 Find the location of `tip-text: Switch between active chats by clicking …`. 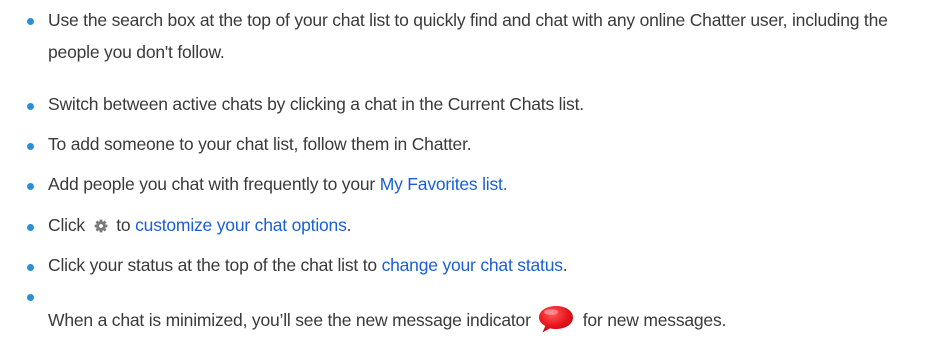

tip-text: Switch between active chats by clicking … is located at coordinates (495, 104).